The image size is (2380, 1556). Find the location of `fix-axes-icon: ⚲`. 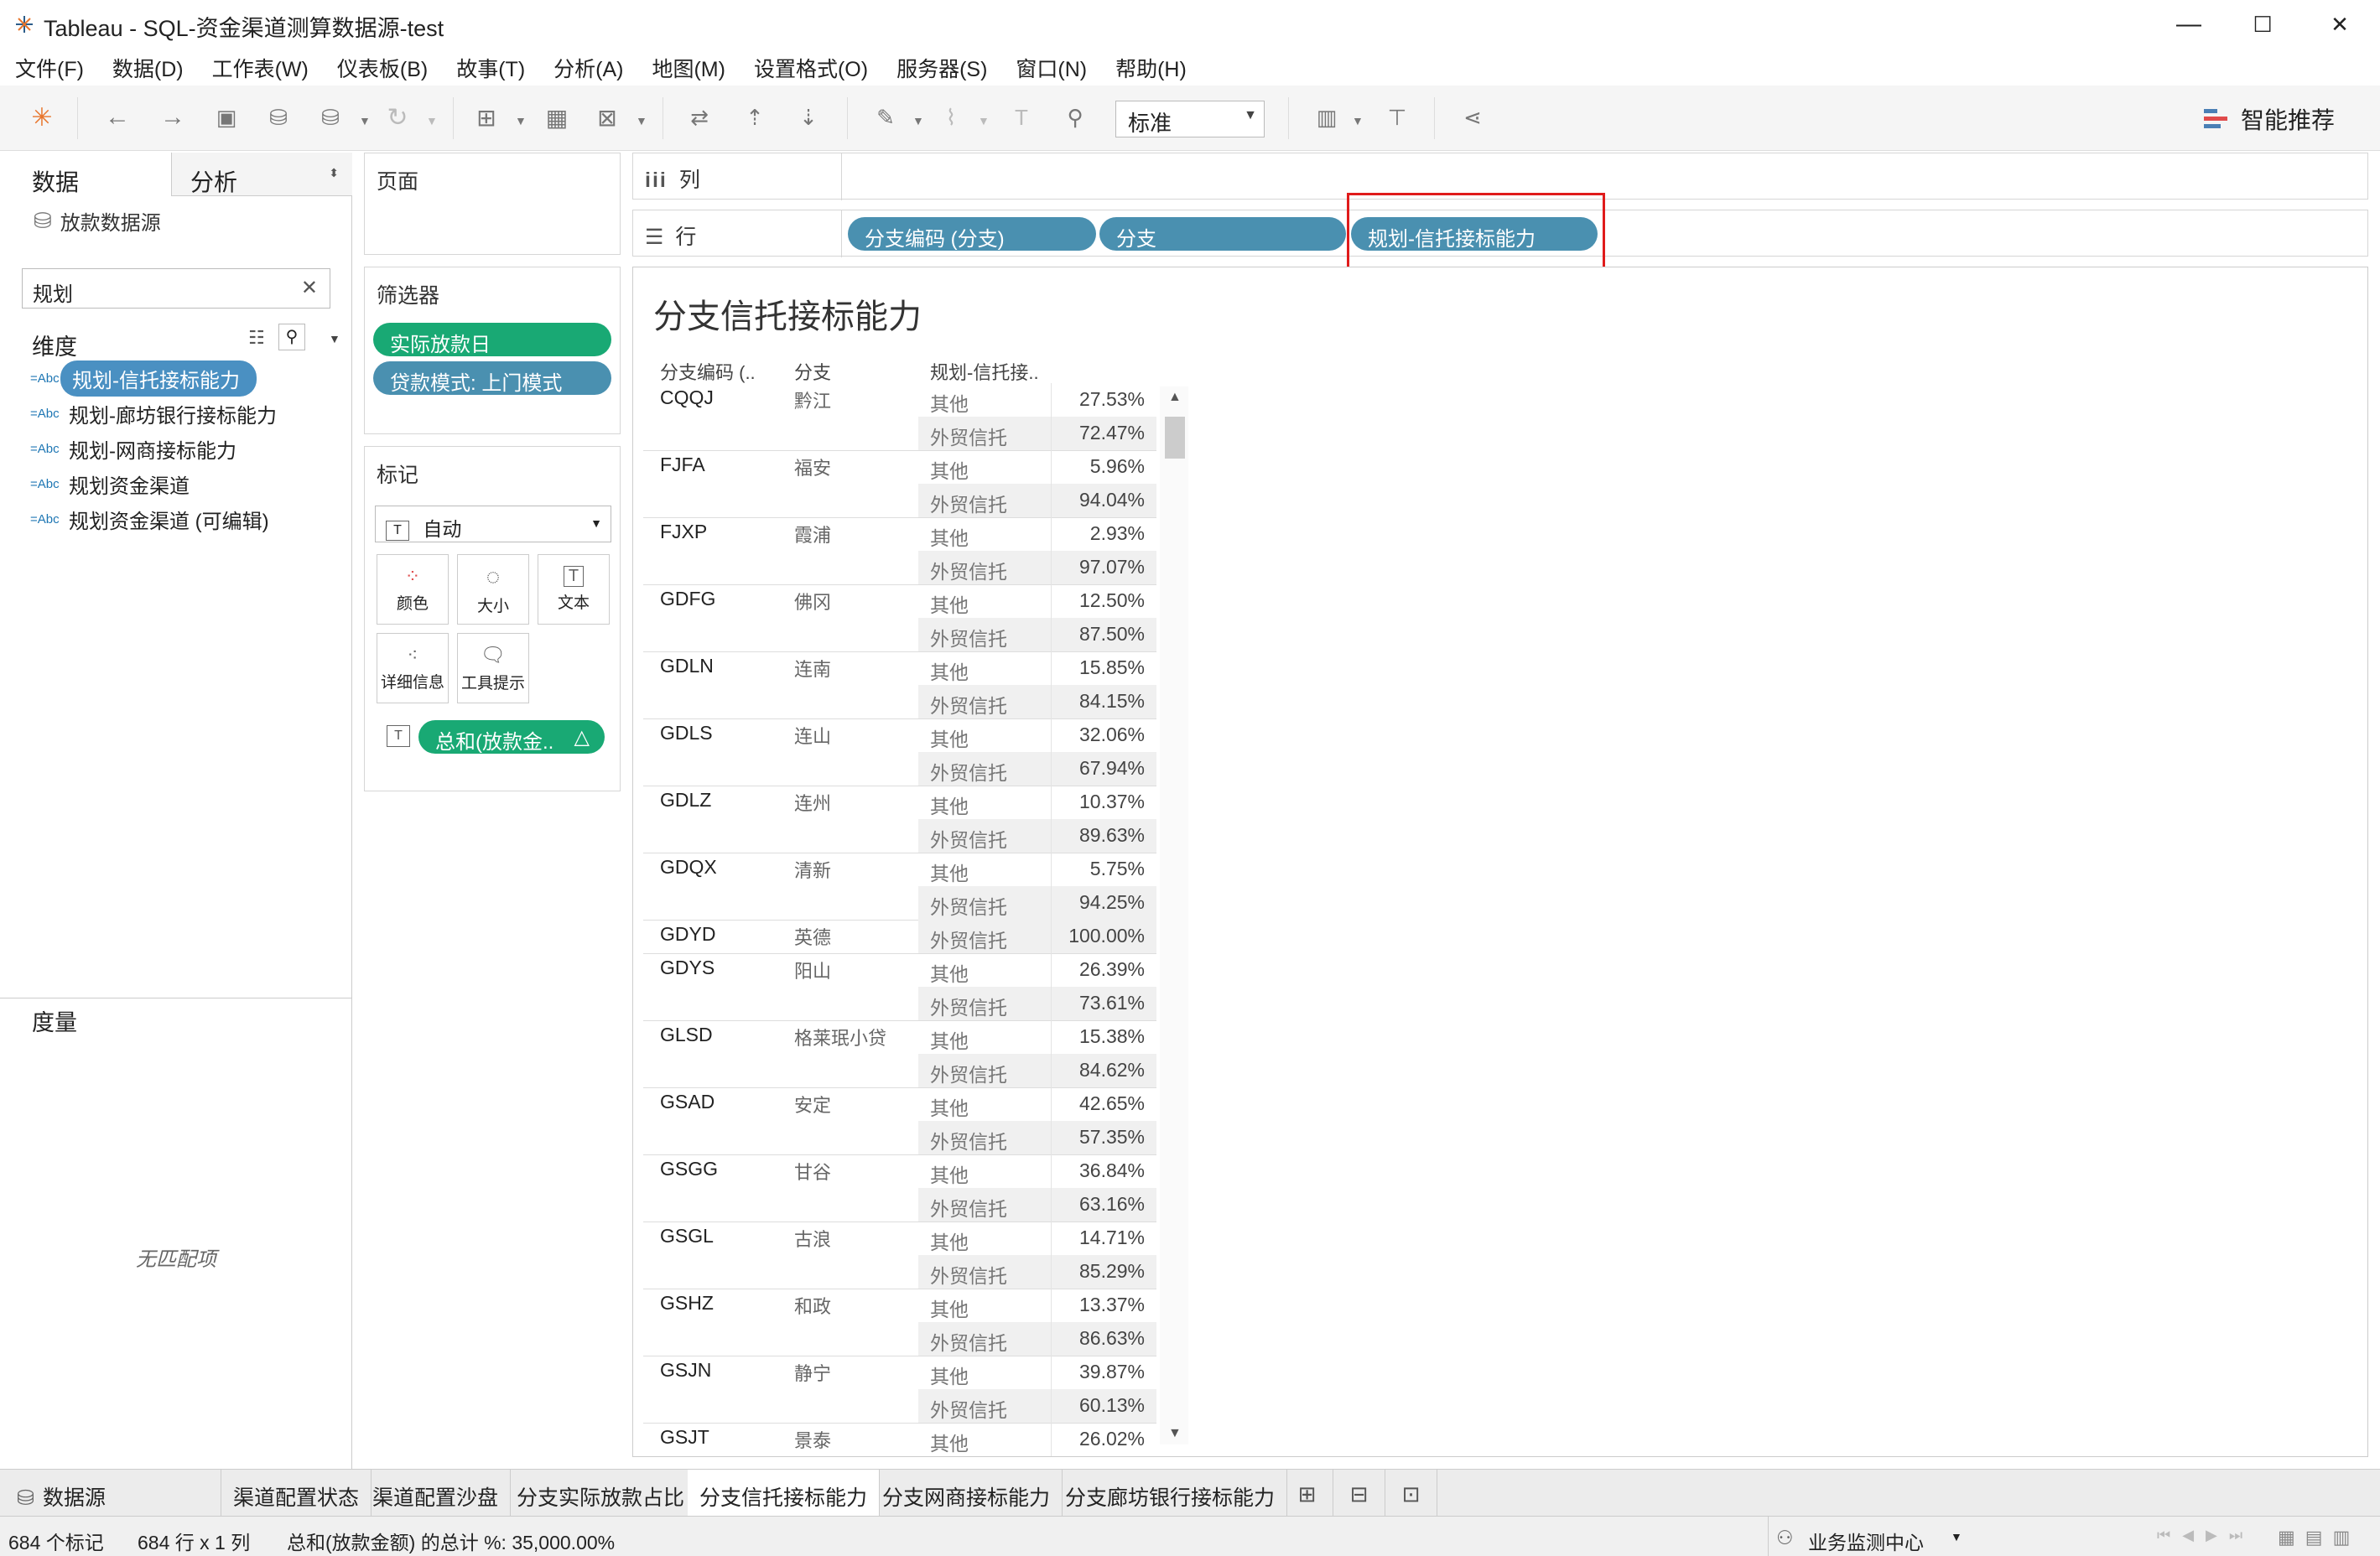

fix-axes-icon: ⚲ is located at coordinates (1075, 117).